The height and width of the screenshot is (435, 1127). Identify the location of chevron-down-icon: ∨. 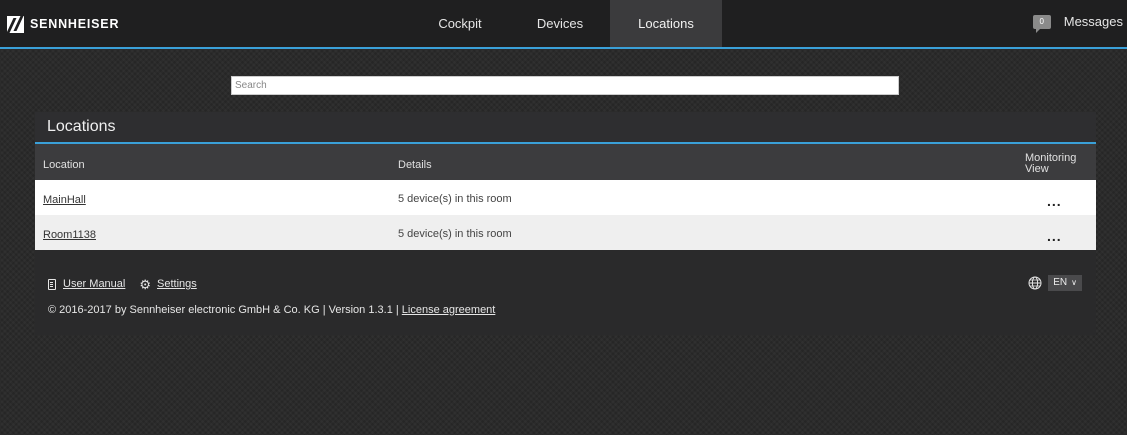
(1074, 282).